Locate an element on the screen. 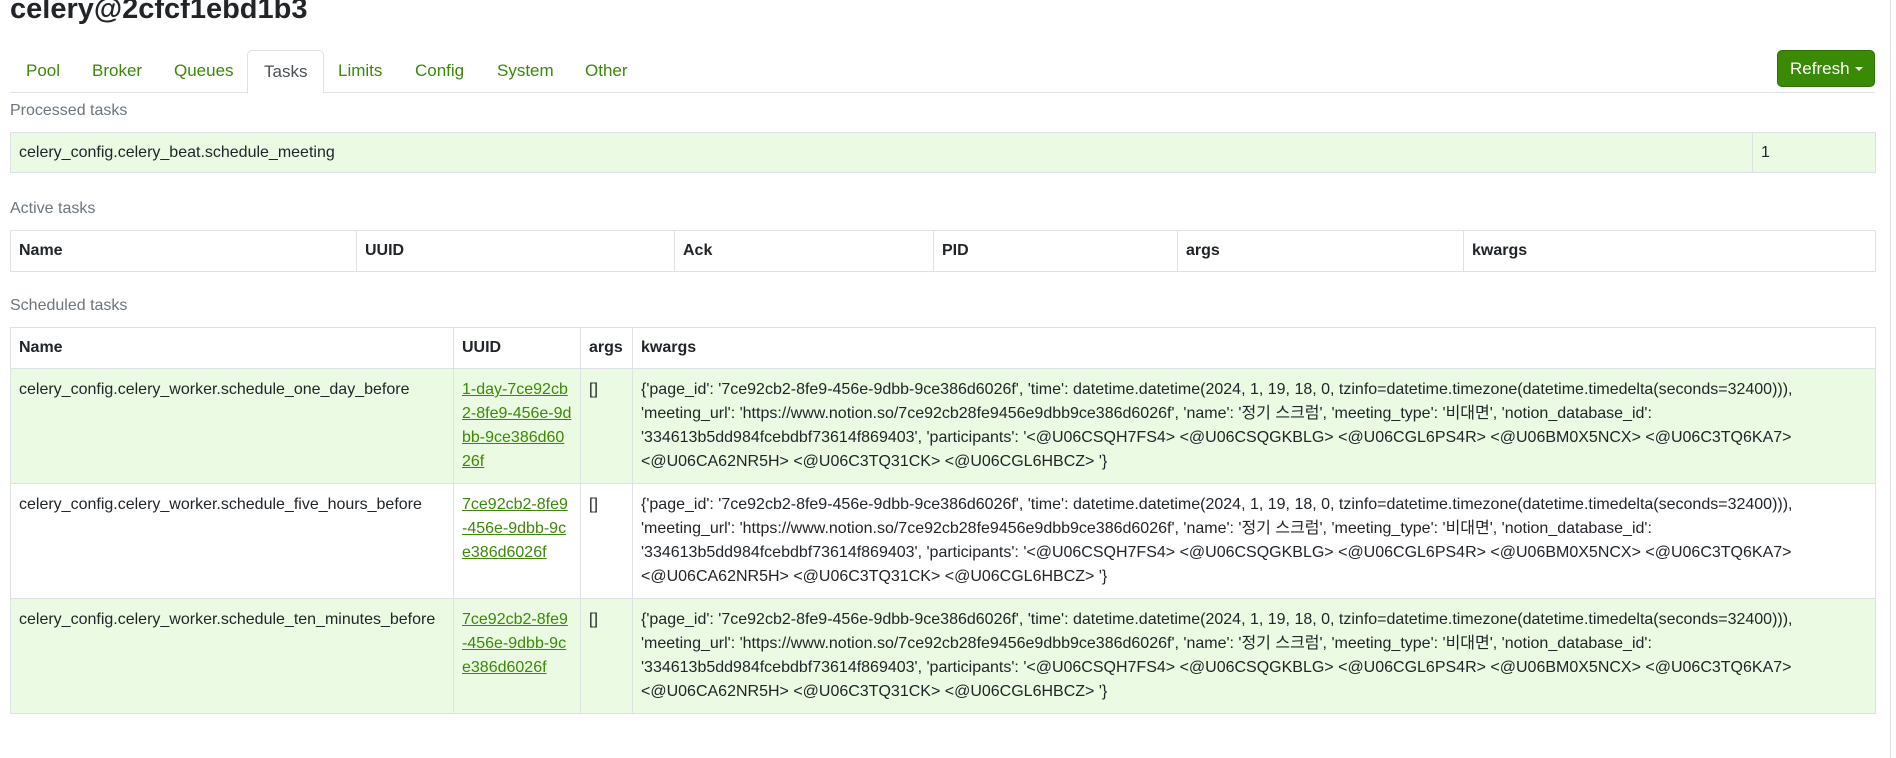 The height and width of the screenshot is (758, 1896). tab-queues: Queues is located at coordinates (204, 71).